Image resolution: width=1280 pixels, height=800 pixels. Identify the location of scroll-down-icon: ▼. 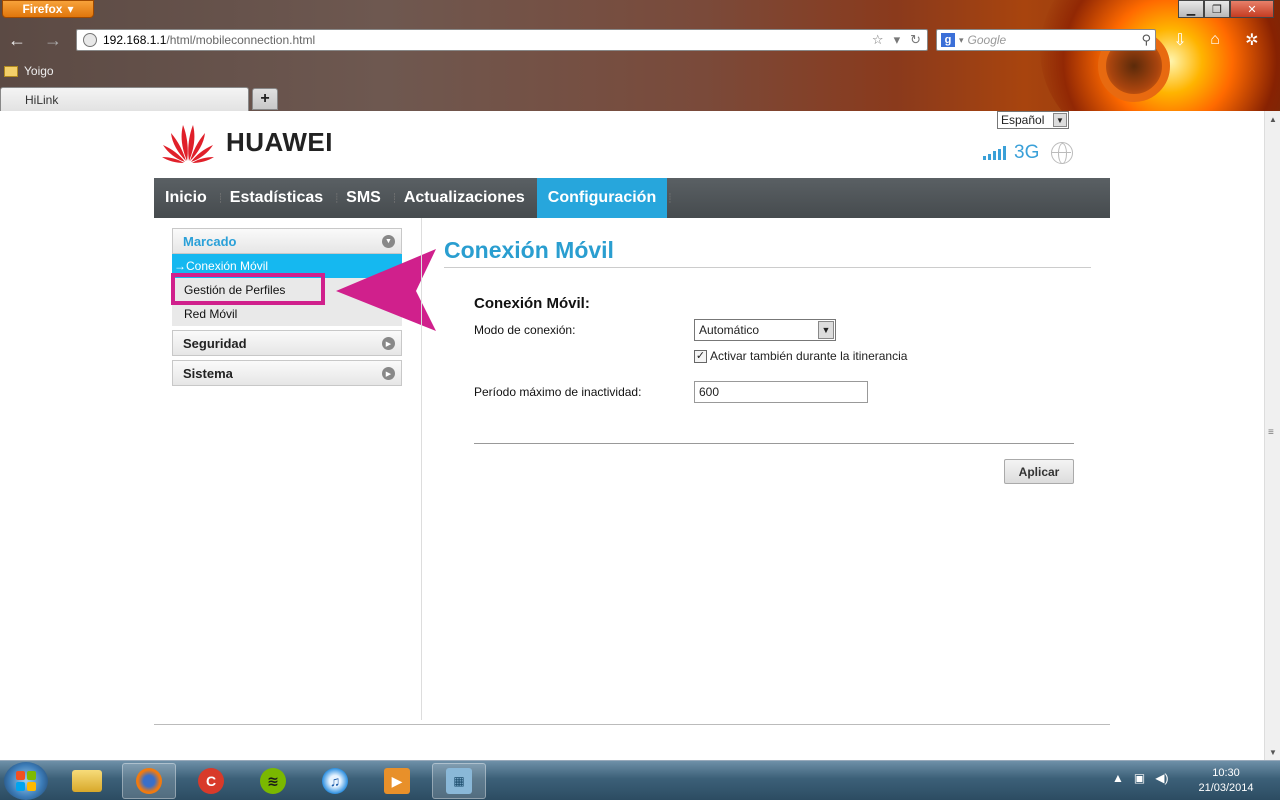
(1272, 752).